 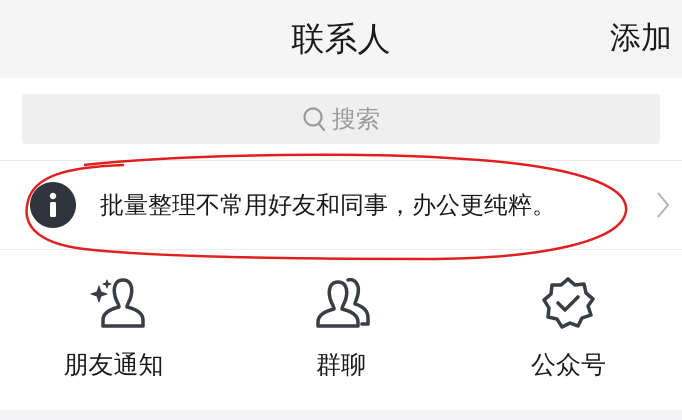 I want to click on add-button: 添加, so click(x=641, y=38).